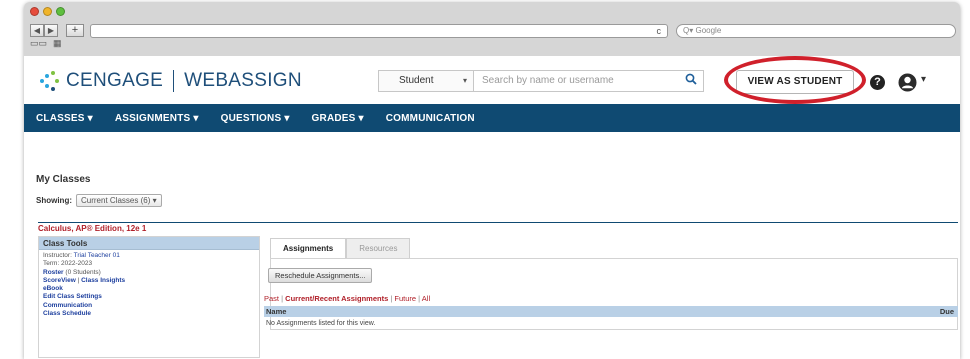 This screenshot has height=359, width=970. What do you see at coordinates (53, 272) in the screenshot?
I see `roster-link: Roster` at bounding box center [53, 272].